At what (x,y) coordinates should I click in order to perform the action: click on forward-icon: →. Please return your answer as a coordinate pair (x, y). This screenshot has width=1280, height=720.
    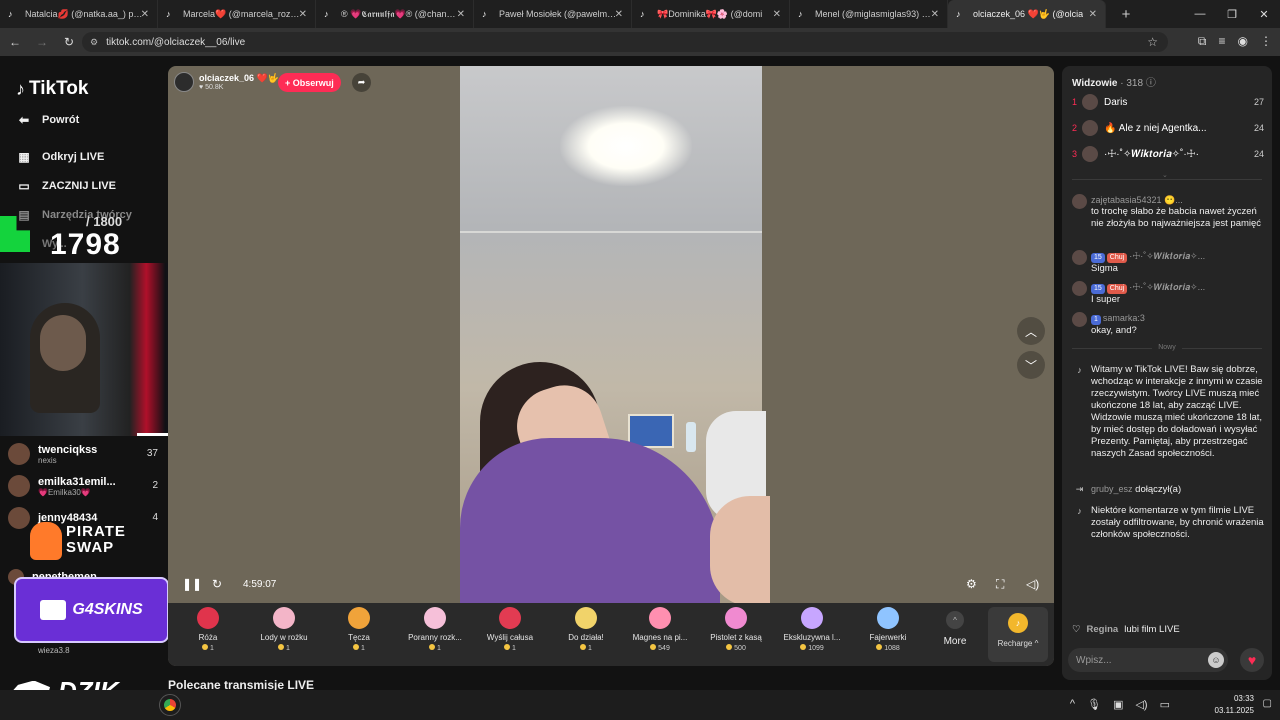
    Looking at the image, I should click on (42, 42).